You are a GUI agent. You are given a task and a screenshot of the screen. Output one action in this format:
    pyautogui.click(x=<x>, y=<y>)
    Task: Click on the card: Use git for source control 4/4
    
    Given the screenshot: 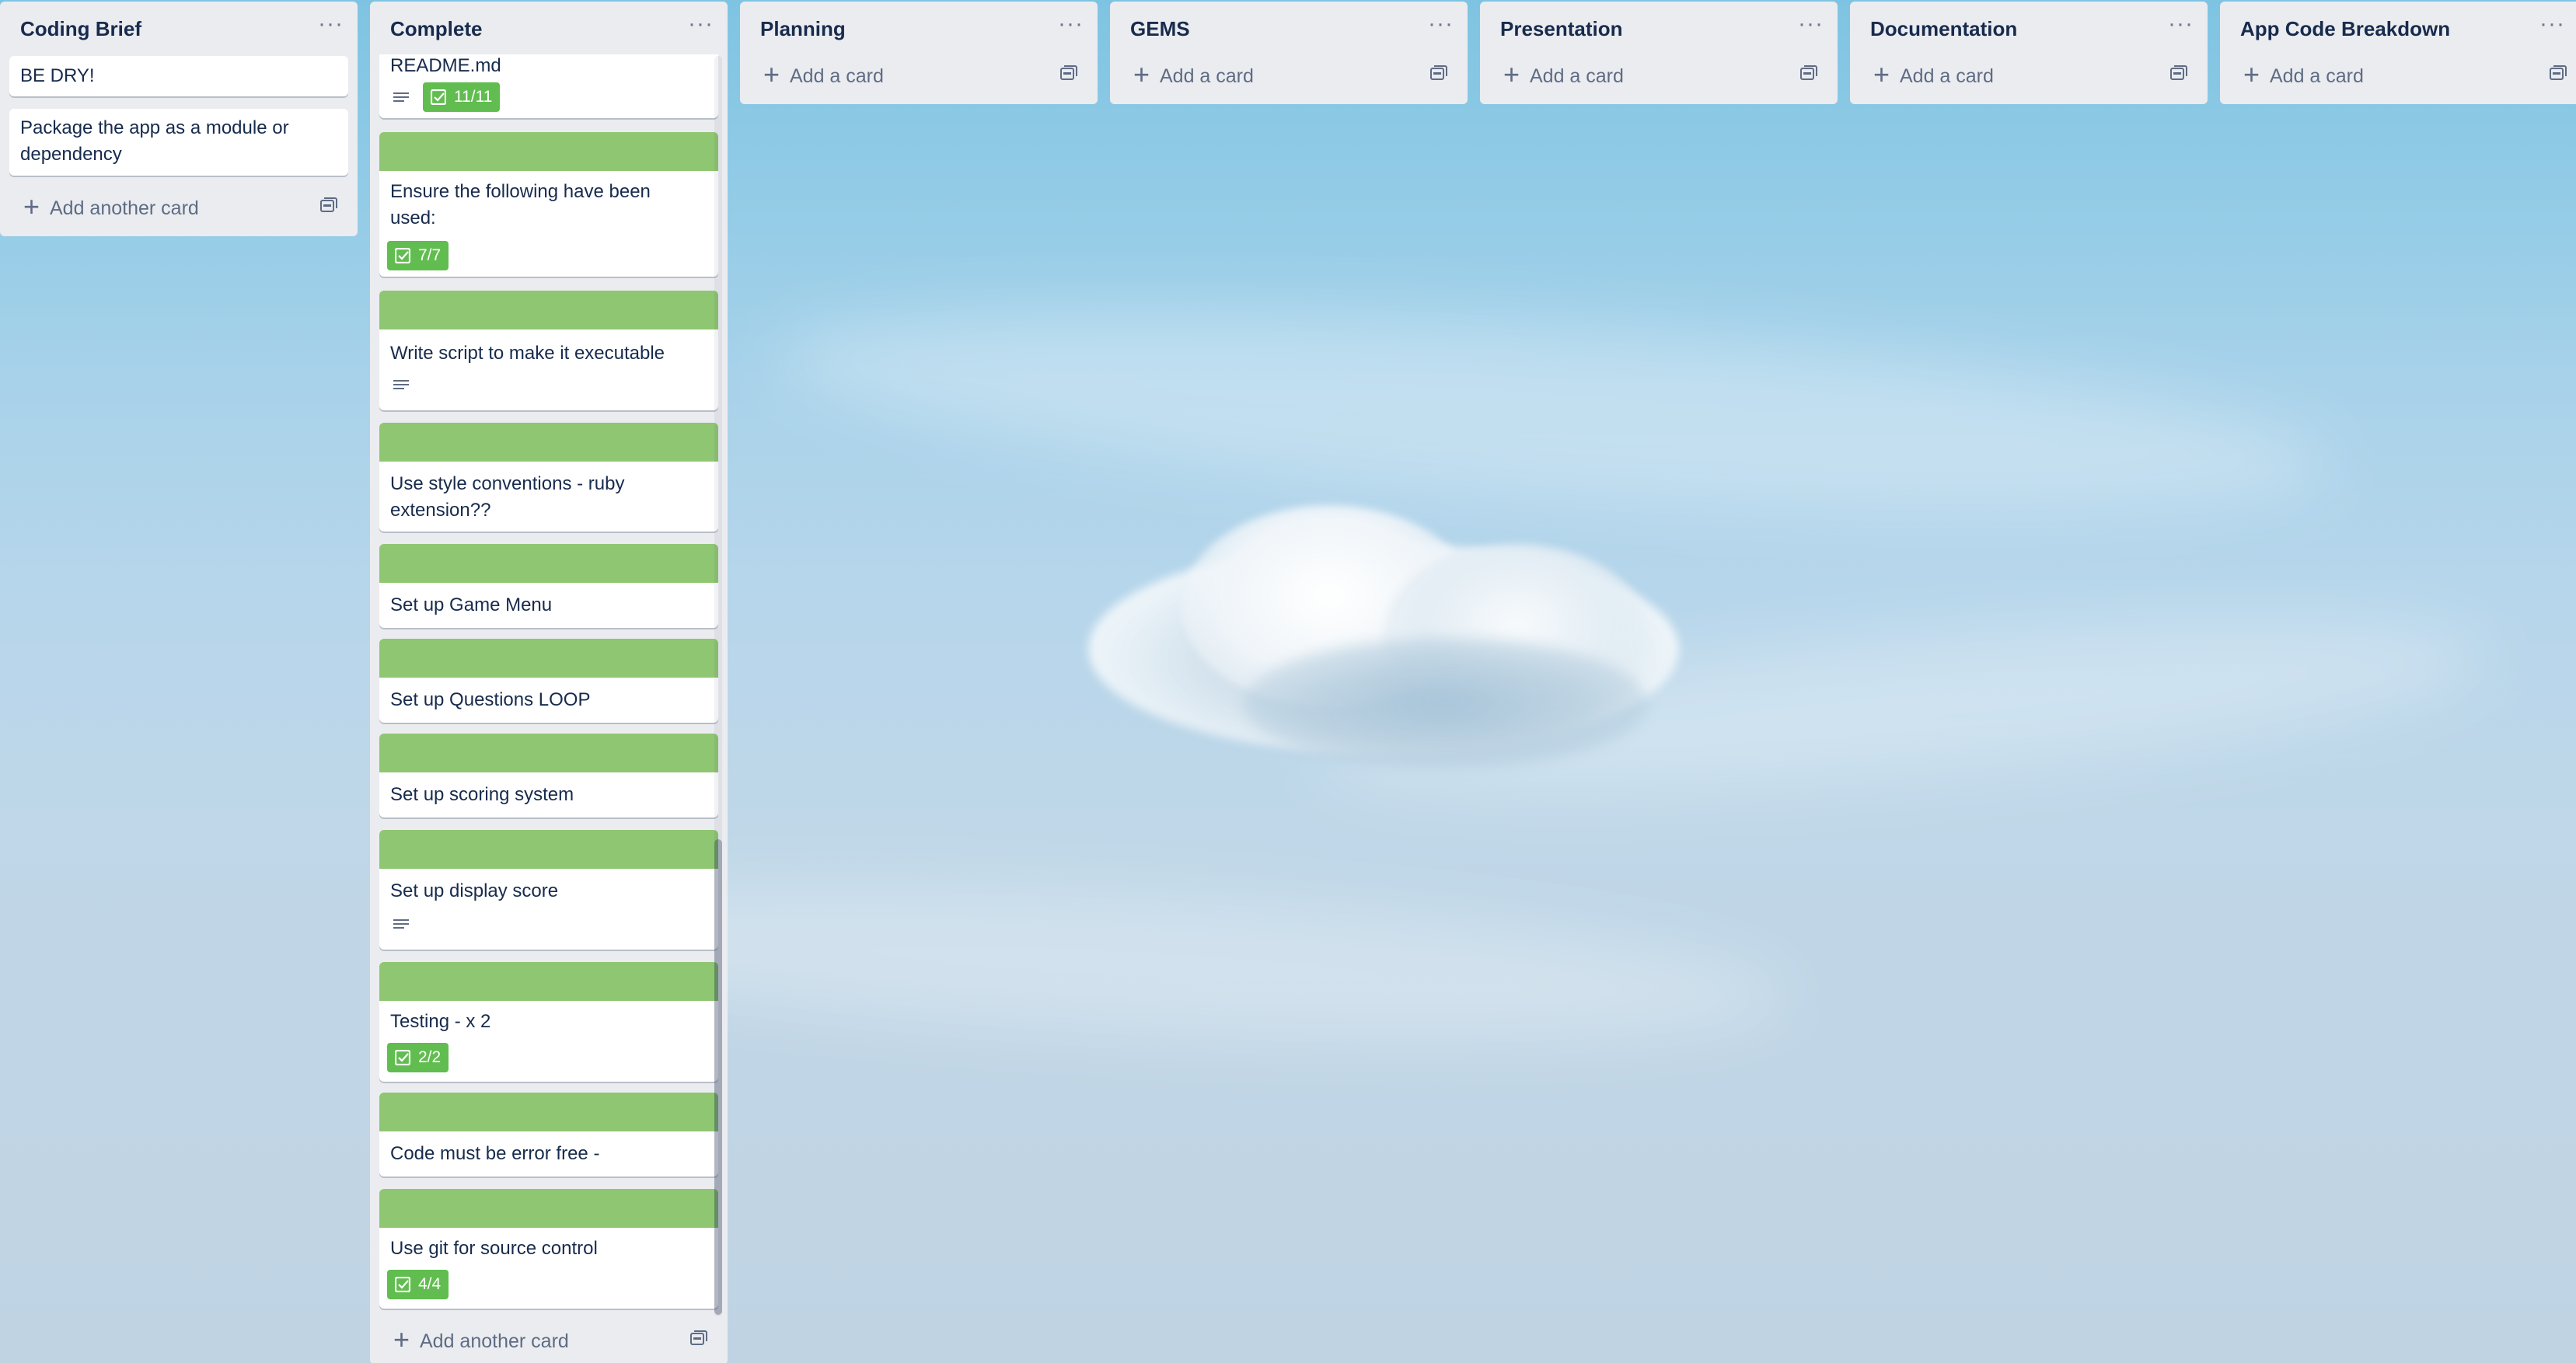 What is the action you would take?
    pyautogui.click(x=549, y=1249)
    